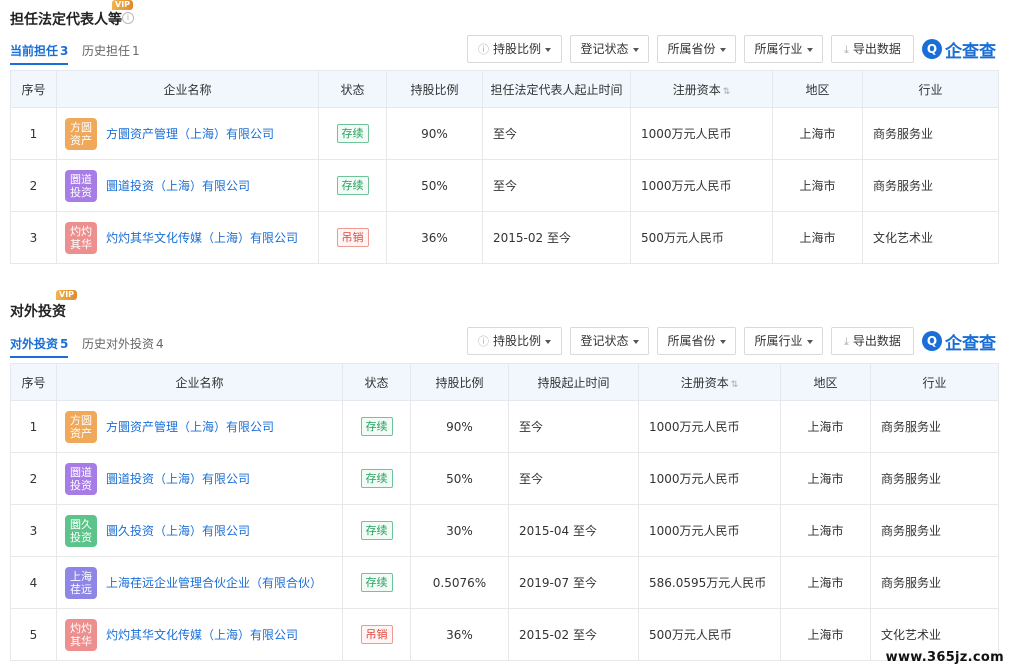  I want to click on download-icon: ⤓, so click(846, 341).